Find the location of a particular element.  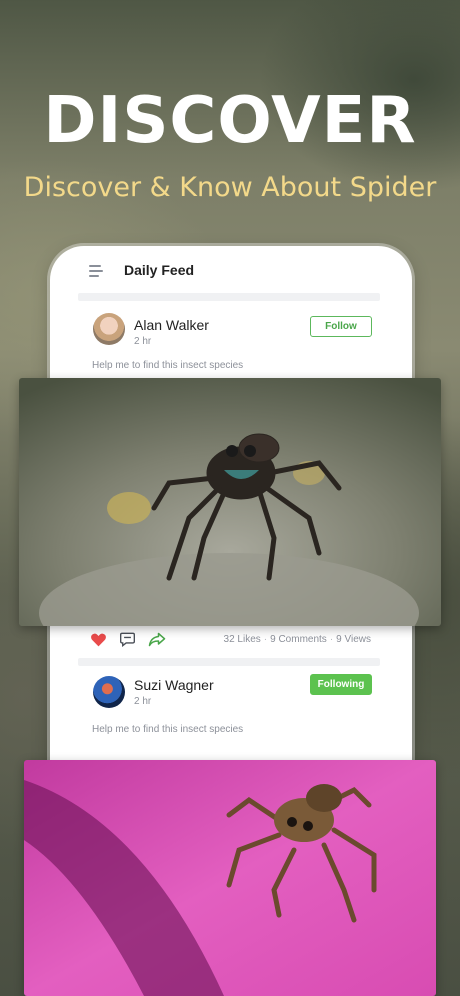

comments-count: 9 Comments is located at coordinates (298, 639).